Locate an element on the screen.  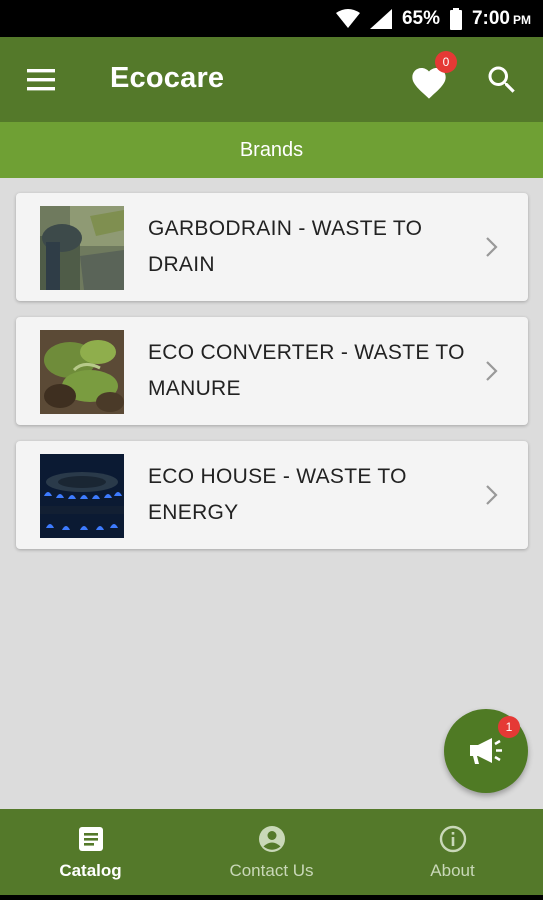
brand-label: ECO HOUSE - WASTE TO ENERGY is located at coordinates (277, 494).